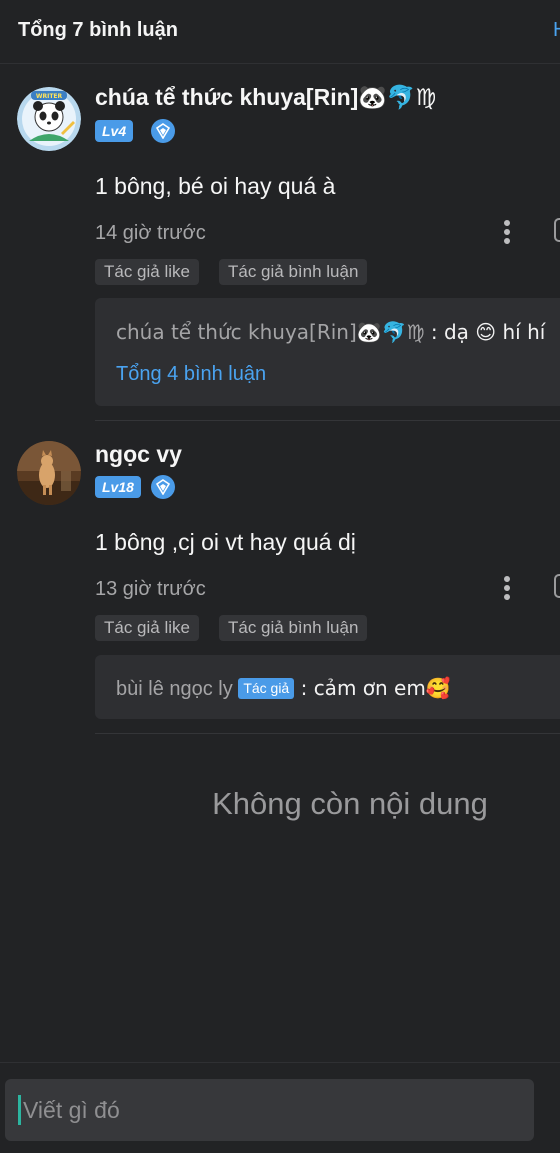 This screenshot has width=560, height=1153. I want to click on comment-time: 13 giờ trước, so click(150, 589).